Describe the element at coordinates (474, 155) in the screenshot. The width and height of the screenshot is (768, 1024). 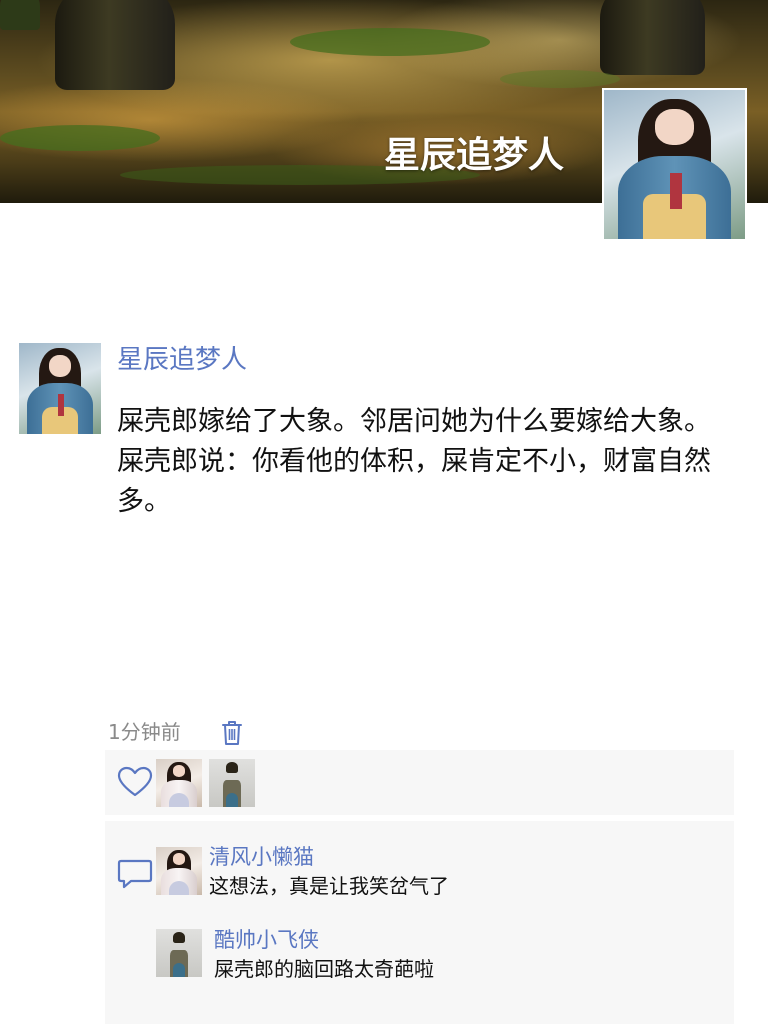
I see `cover-display-name: 星辰追梦人` at that location.